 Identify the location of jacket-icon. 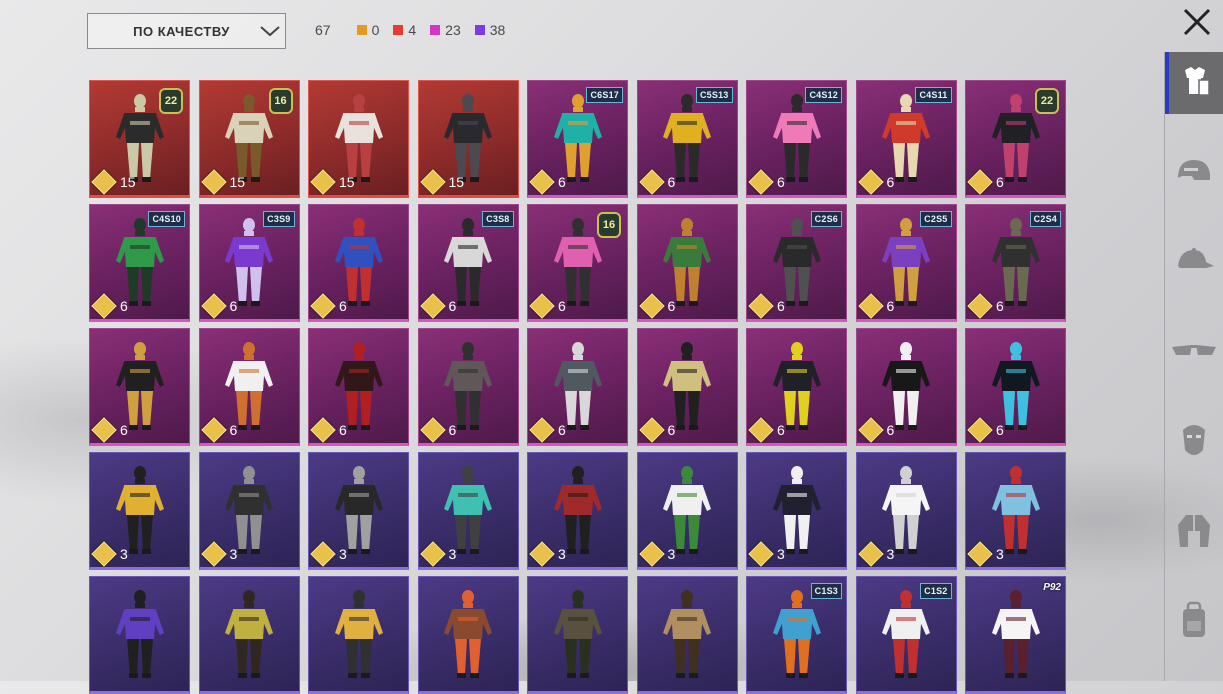
(1194, 533).